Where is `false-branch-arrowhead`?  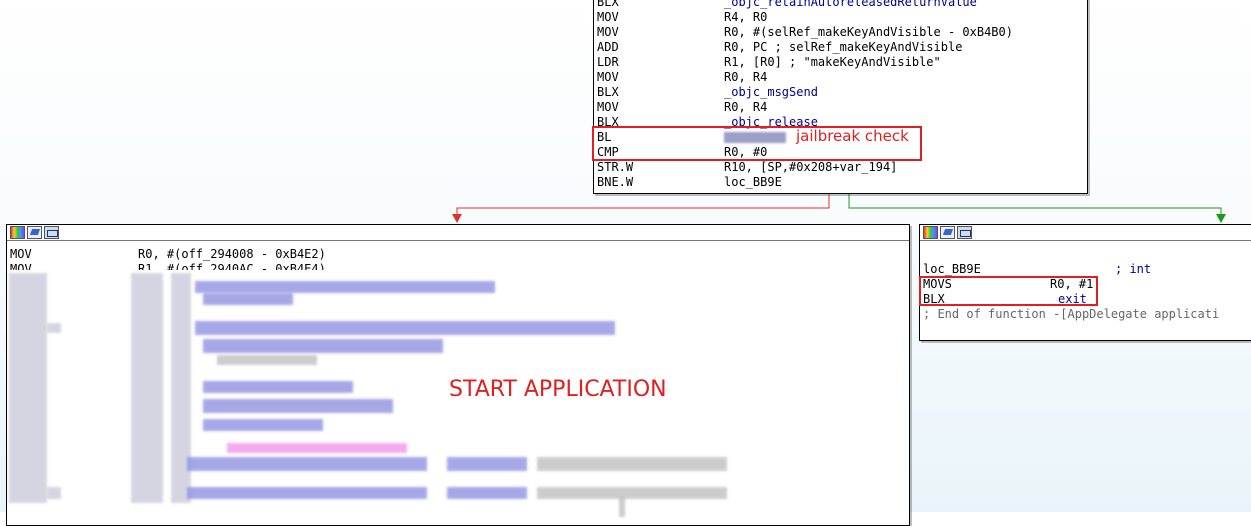
false-branch-arrowhead is located at coordinates (457, 218).